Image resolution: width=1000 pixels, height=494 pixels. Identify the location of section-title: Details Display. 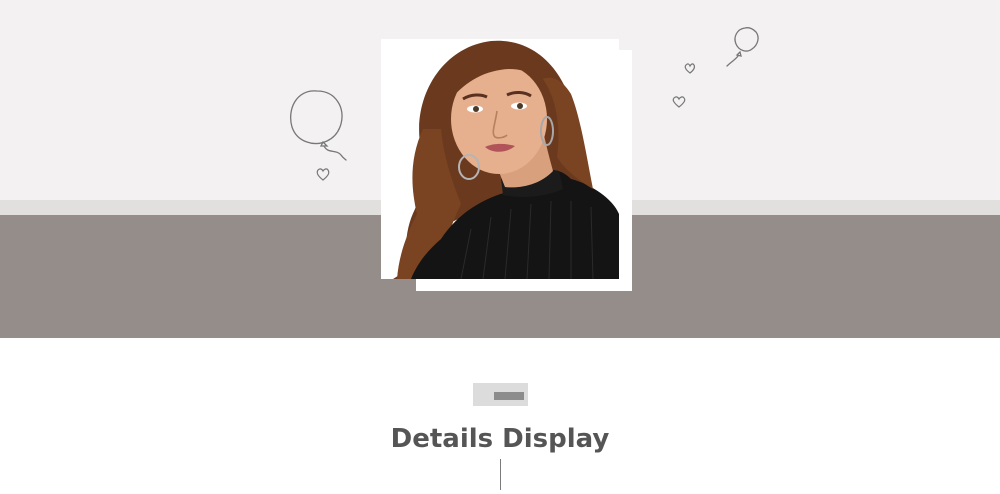
(500, 439).